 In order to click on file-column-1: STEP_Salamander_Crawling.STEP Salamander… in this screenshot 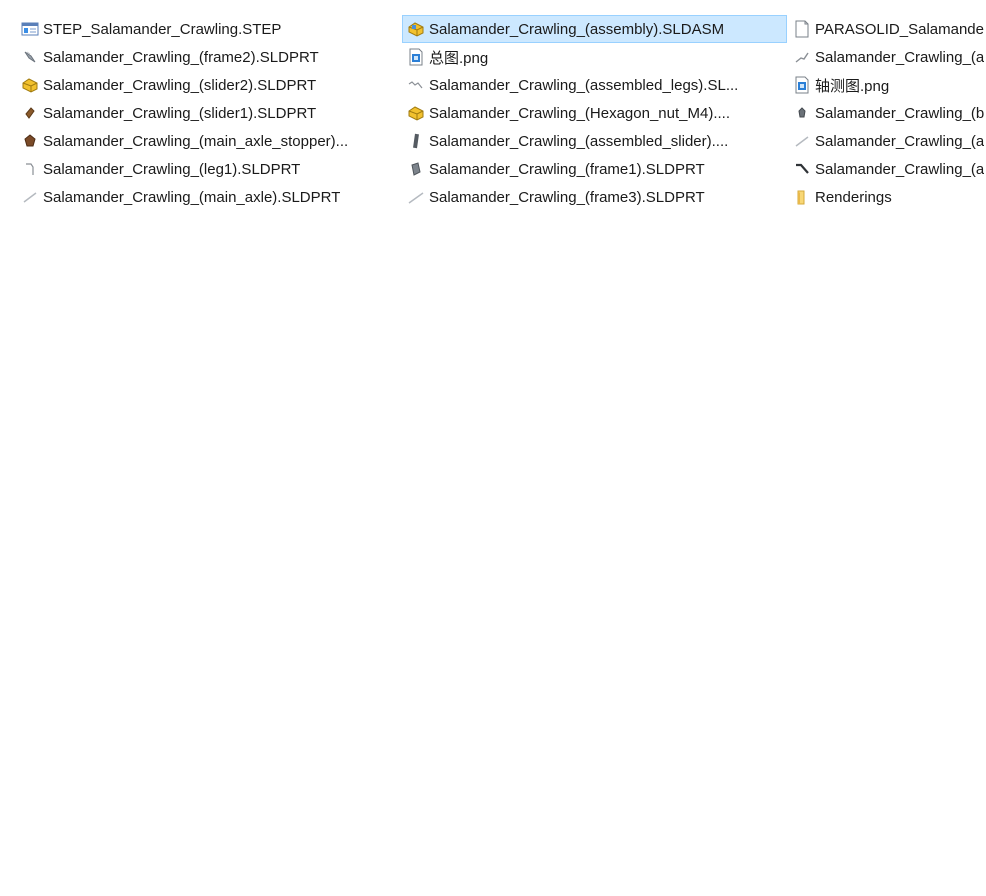, I will do `click(201, 113)`.